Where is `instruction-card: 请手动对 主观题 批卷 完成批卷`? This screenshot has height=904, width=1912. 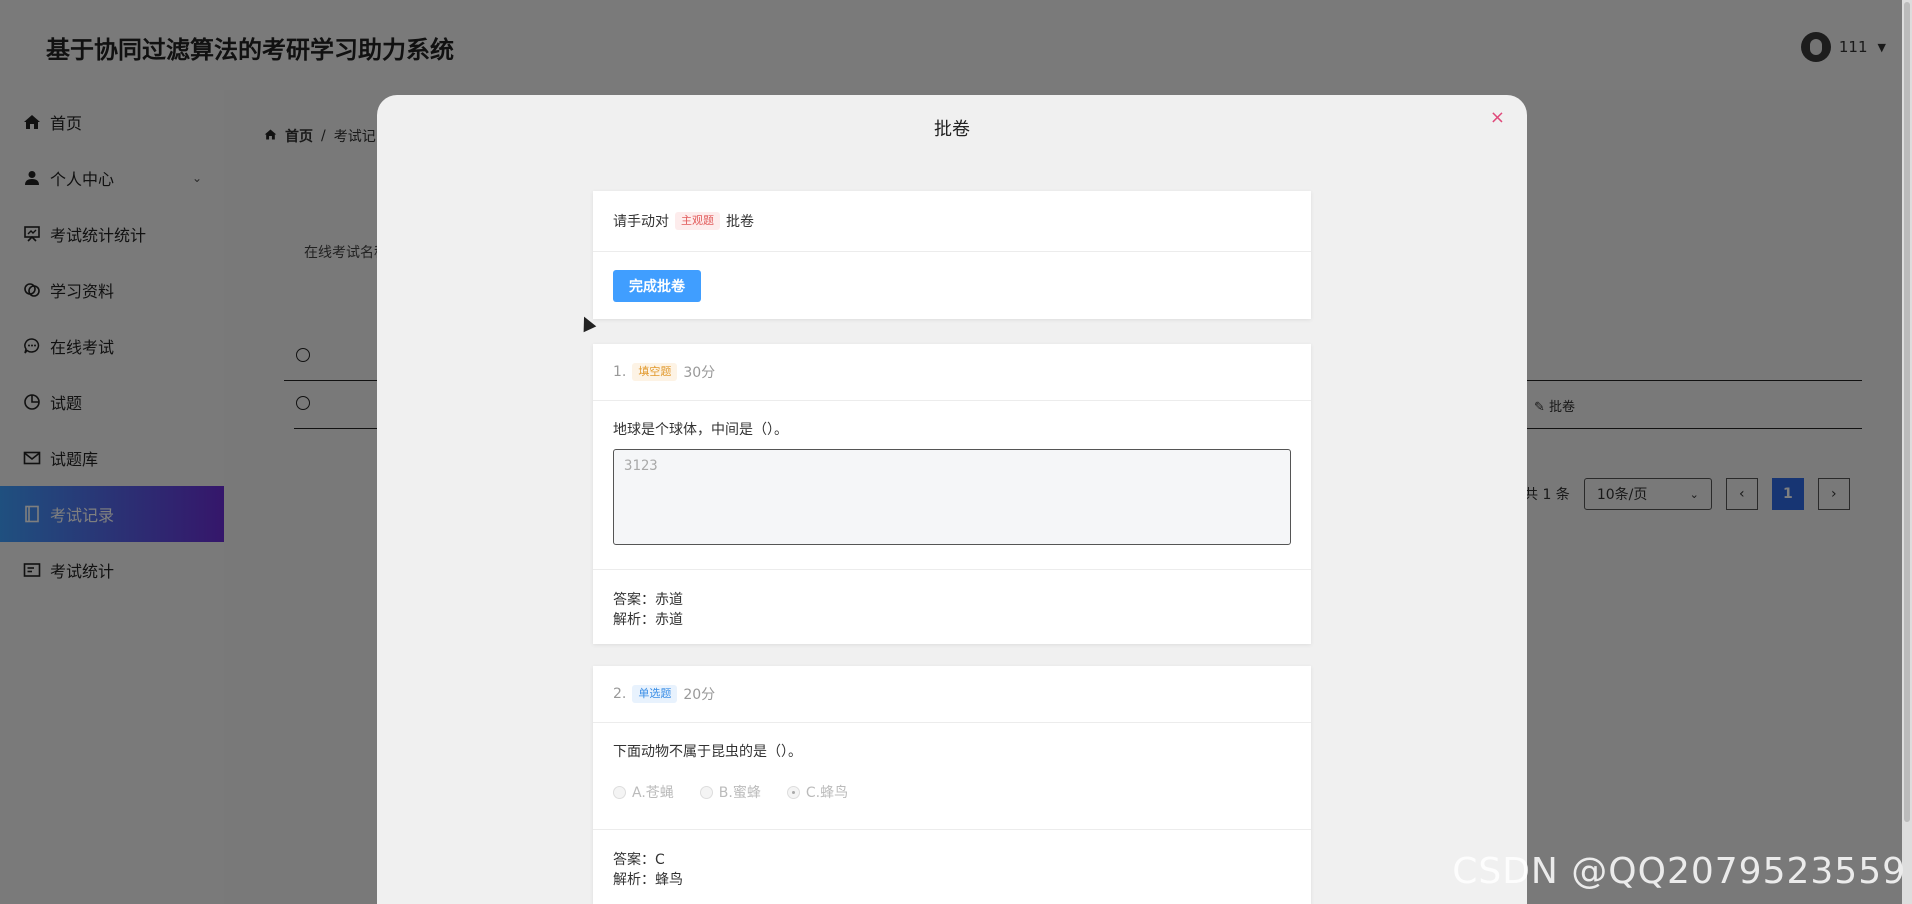 instruction-card: 请手动对 主观题 批卷 完成批卷 is located at coordinates (952, 255).